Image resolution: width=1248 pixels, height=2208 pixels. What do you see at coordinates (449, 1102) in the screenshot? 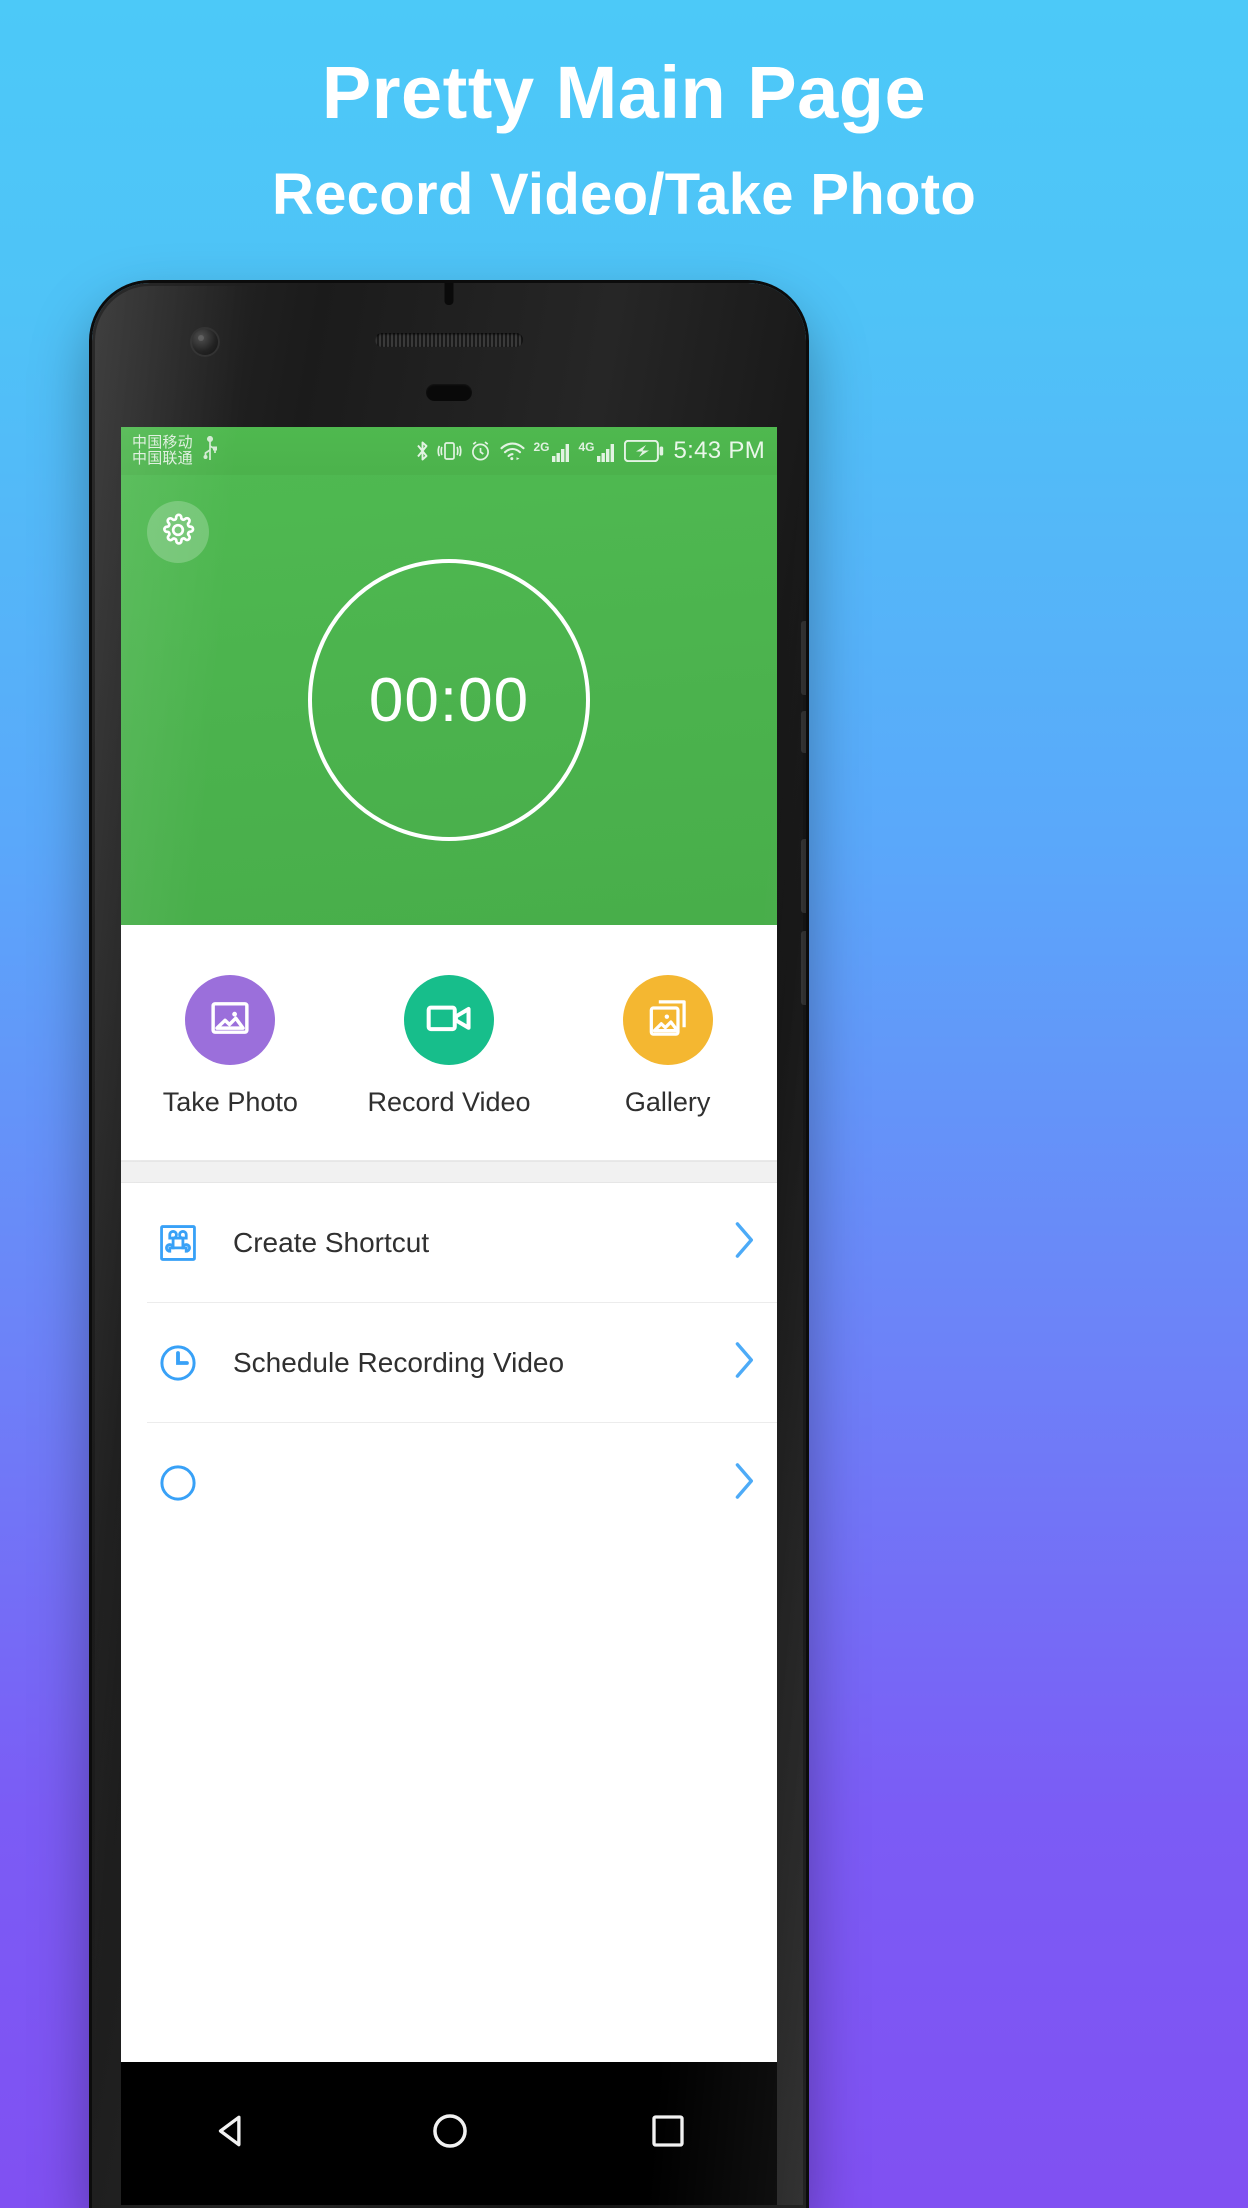
I see `record-video-label: Record Video` at bounding box center [449, 1102].